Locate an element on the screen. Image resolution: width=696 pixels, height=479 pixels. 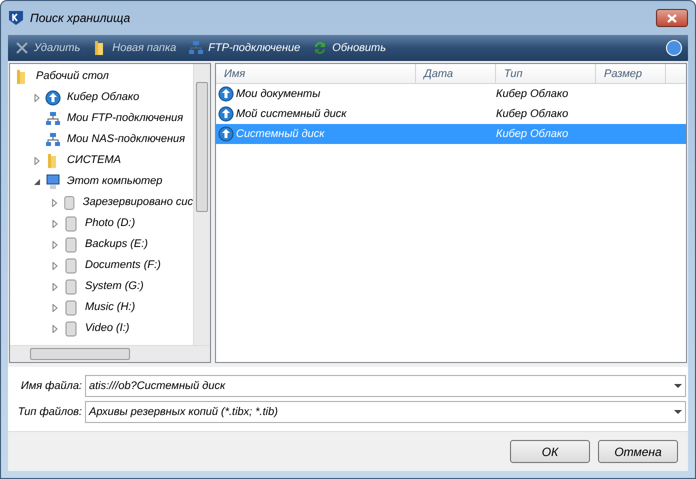
tree-item: Documents (F:) is located at coordinates (123, 265).